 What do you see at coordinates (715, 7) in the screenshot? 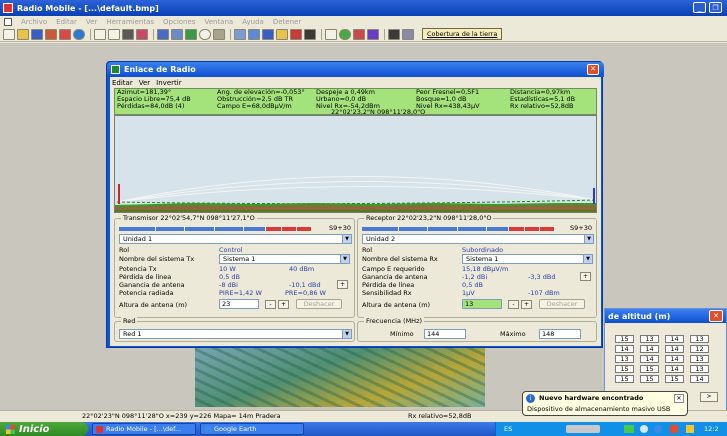
I see `restore-icon: ❐` at bounding box center [715, 7].